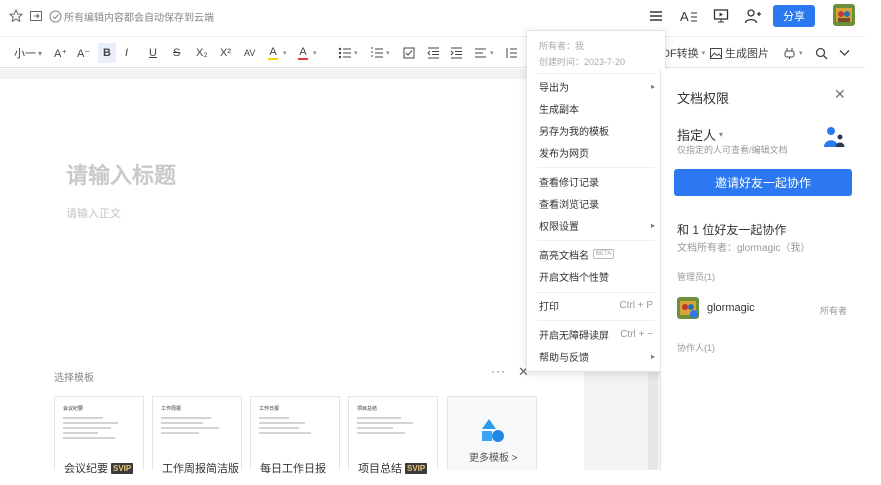 This screenshot has height=485, width=881. I want to click on admin-role: 所有者, so click(834, 311).